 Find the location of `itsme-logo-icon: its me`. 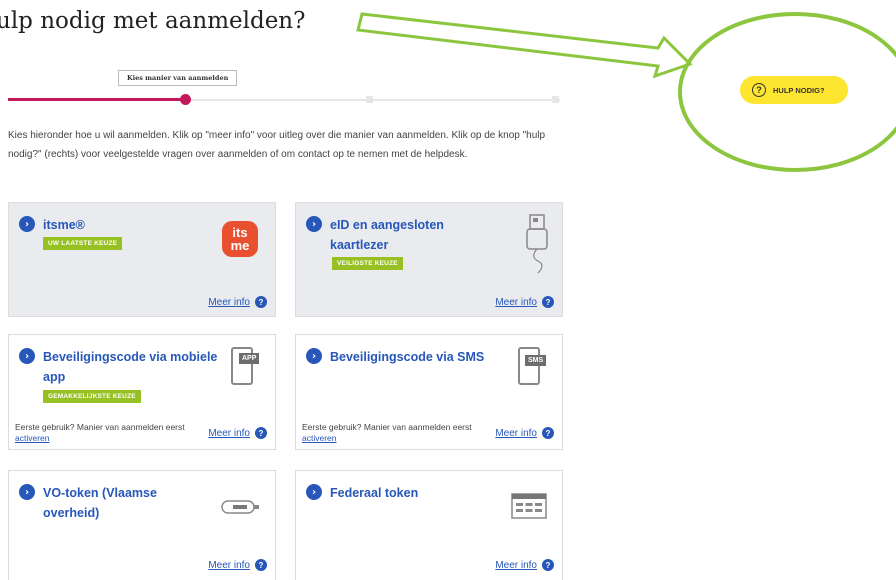

itsme-logo-icon: its me is located at coordinates (240, 239).